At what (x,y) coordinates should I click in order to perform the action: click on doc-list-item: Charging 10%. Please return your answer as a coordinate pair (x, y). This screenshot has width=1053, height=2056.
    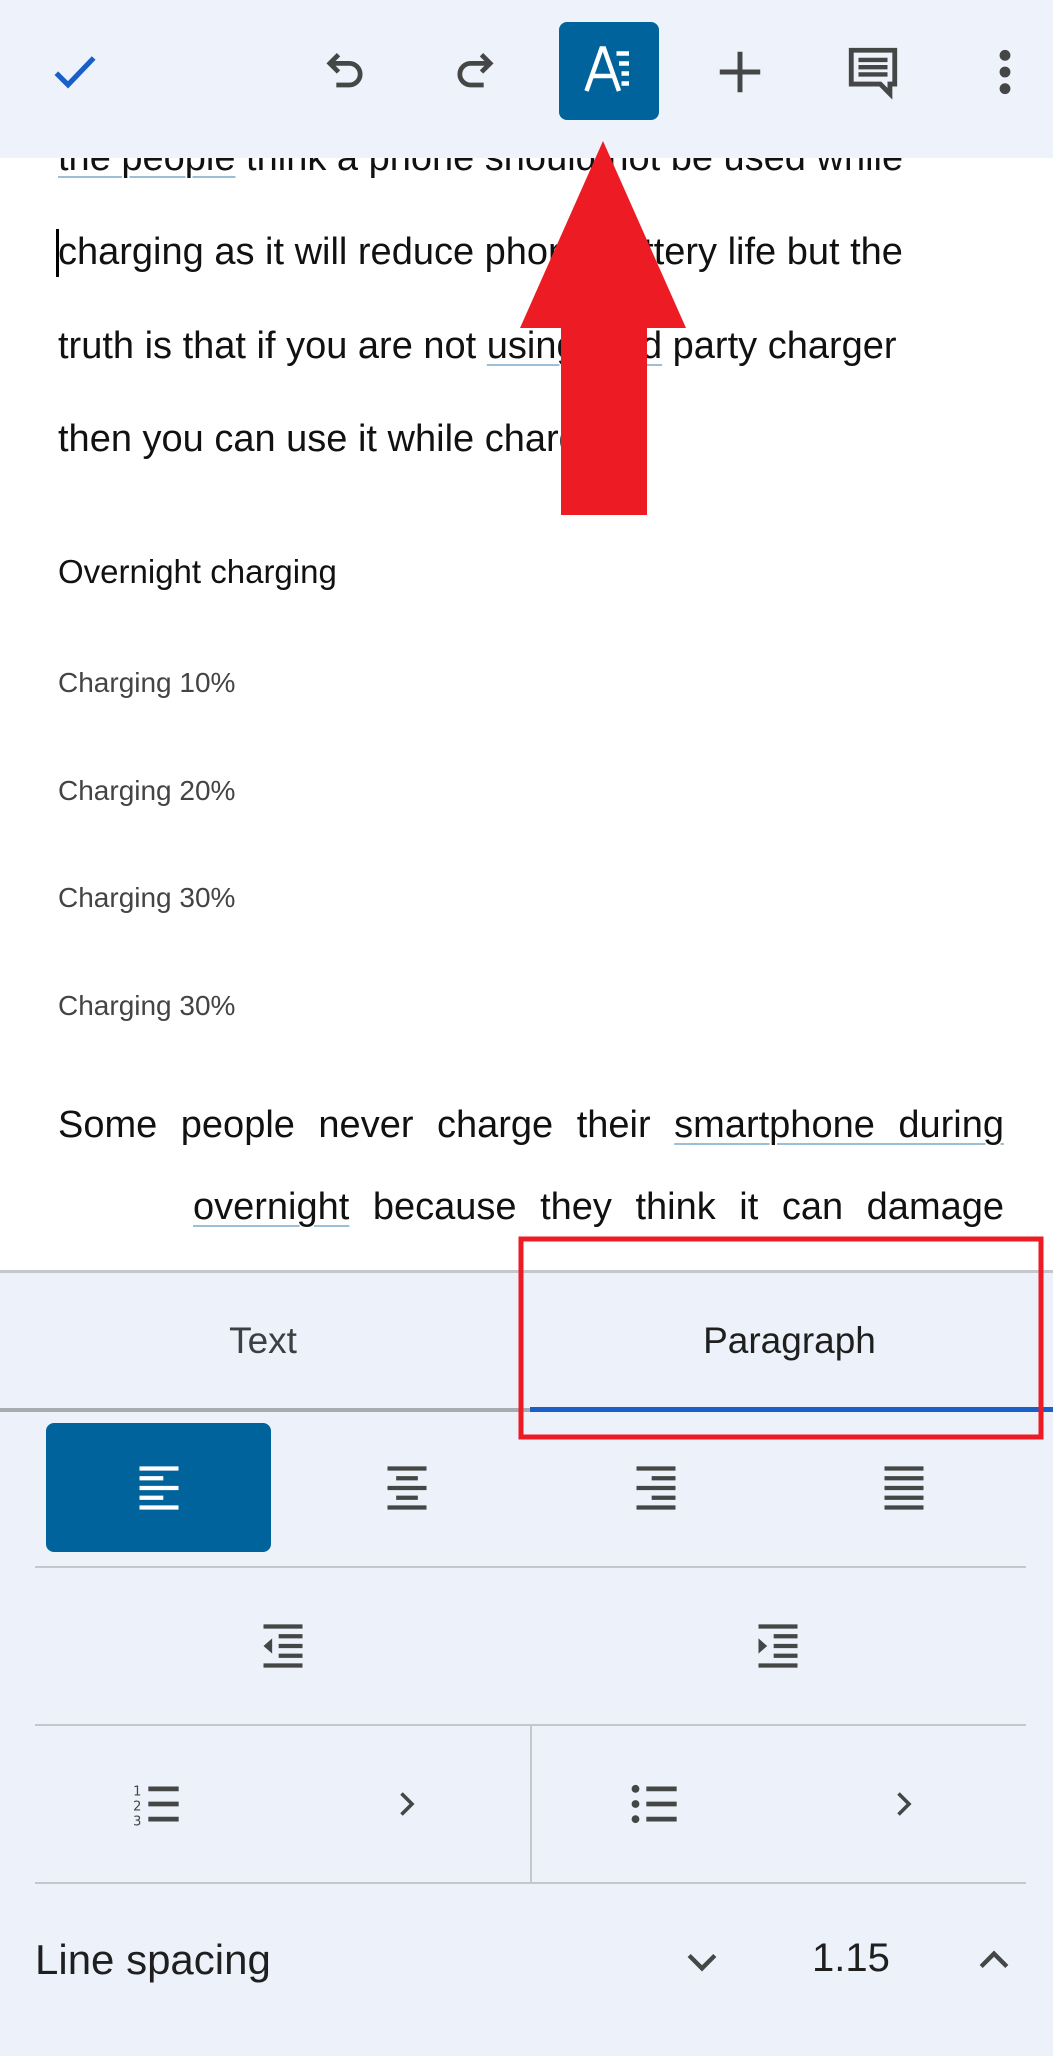
    Looking at the image, I should click on (147, 682).